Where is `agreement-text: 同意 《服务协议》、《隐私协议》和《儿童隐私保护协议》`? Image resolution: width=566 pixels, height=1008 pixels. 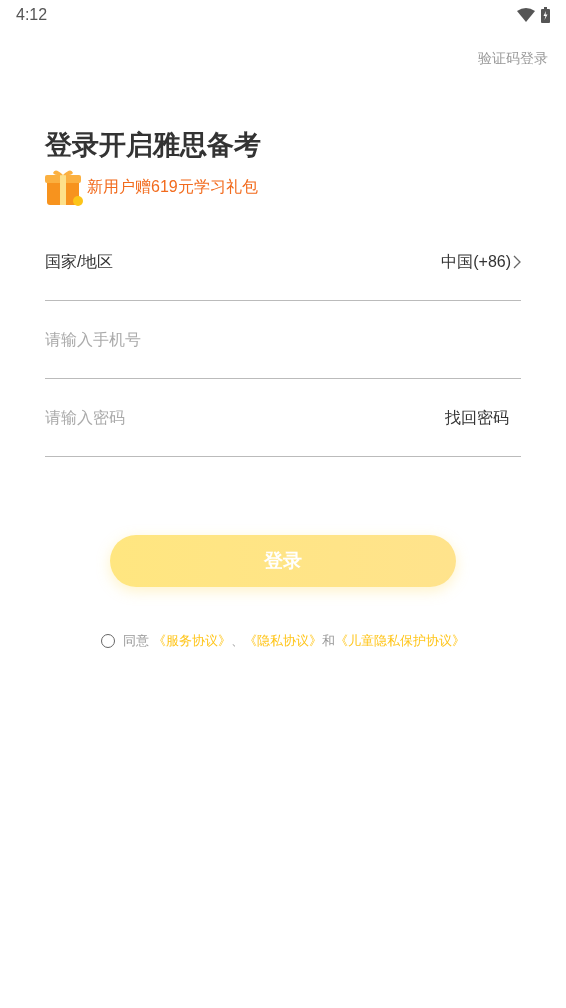 agreement-text: 同意 《服务协议》、《隐私协议》和《儿童隐私保护协议》 is located at coordinates (294, 641).